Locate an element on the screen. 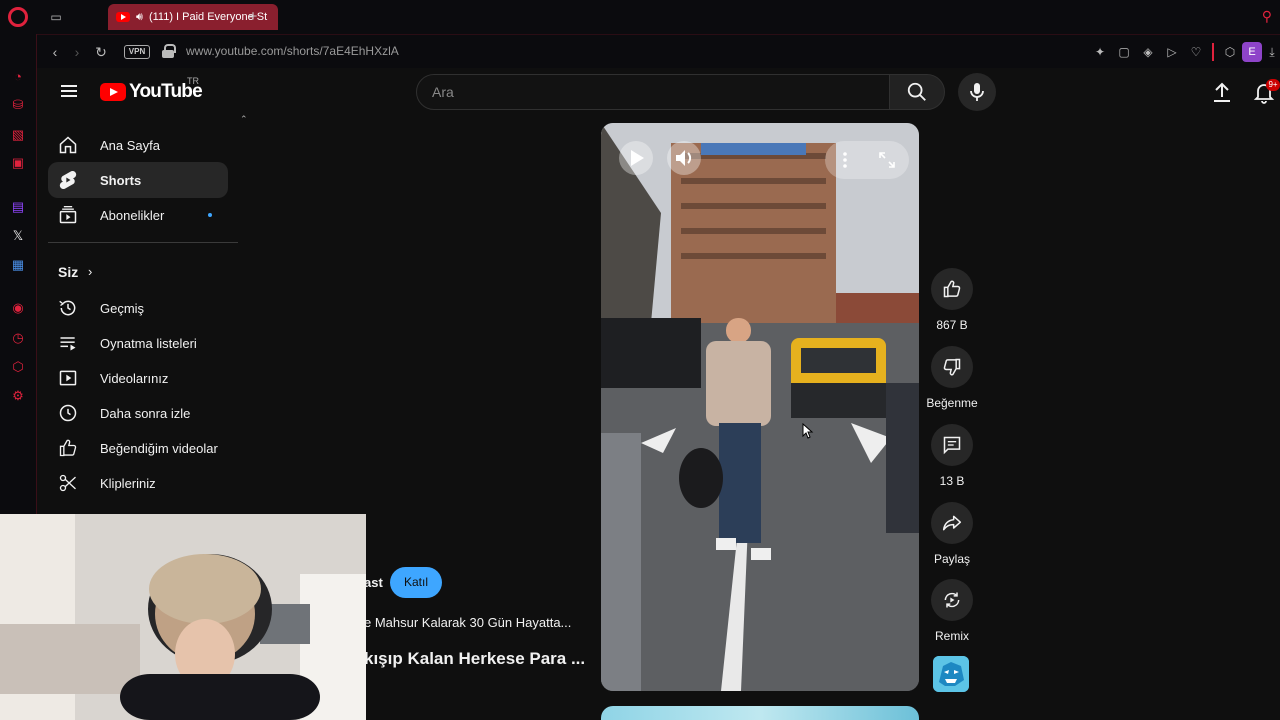  search-input is located at coordinates (653, 92).